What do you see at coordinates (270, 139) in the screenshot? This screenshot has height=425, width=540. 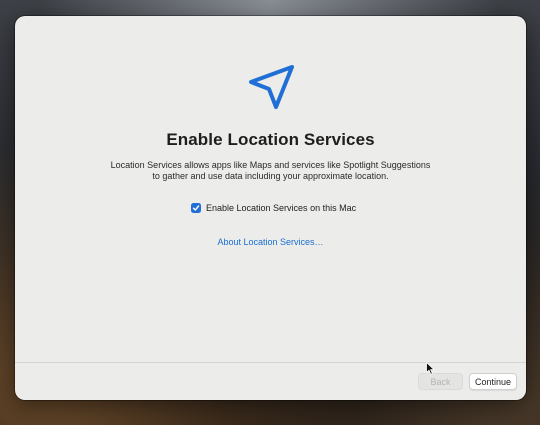 I see `page-title: Enable Location Services` at bounding box center [270, 139].